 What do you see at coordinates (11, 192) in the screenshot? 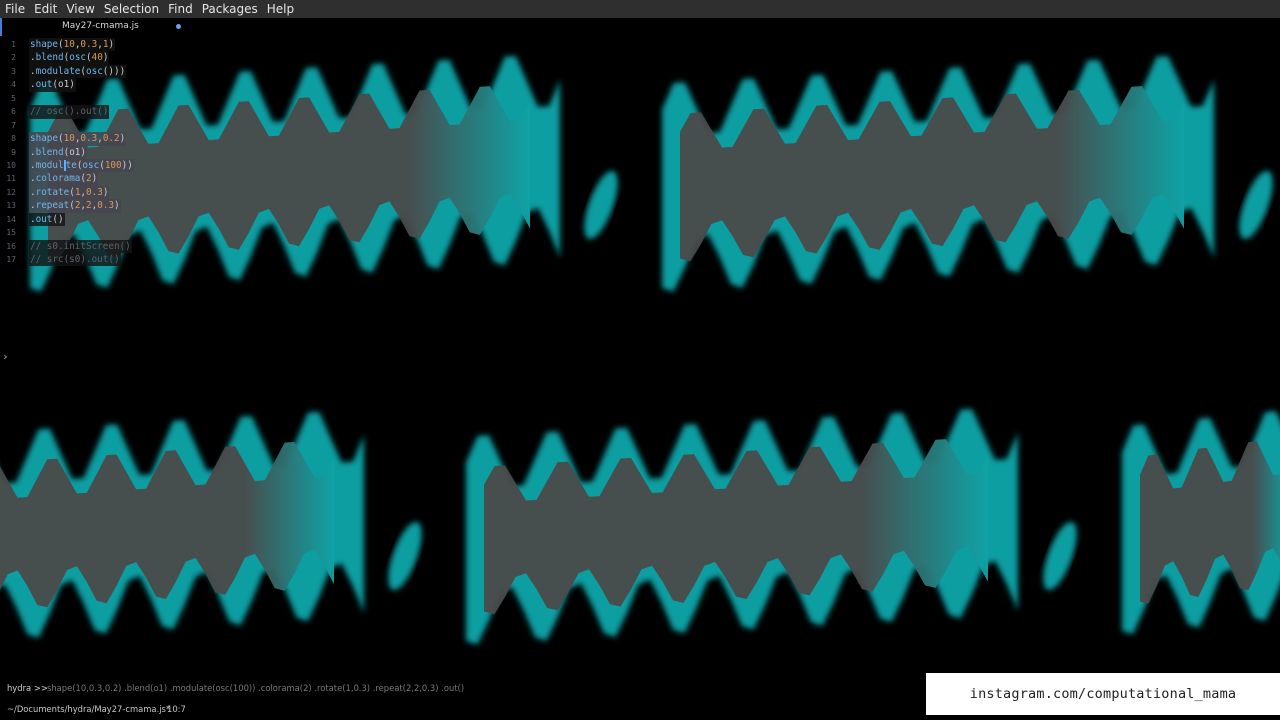
I see `line-number: 12` at bounding box center [11, 192].